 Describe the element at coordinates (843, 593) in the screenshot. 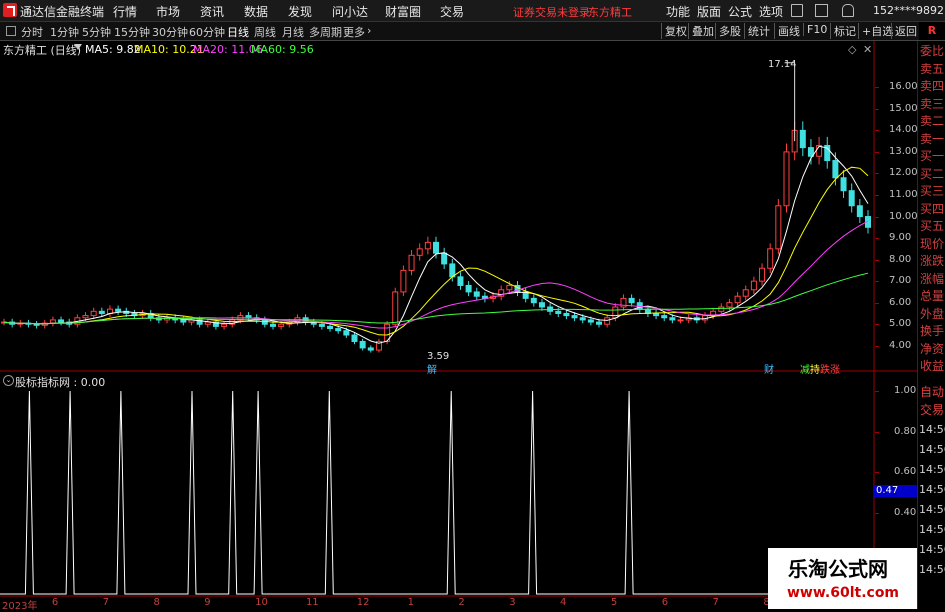

I see `watermark-url: www.60lt.com` at that location.